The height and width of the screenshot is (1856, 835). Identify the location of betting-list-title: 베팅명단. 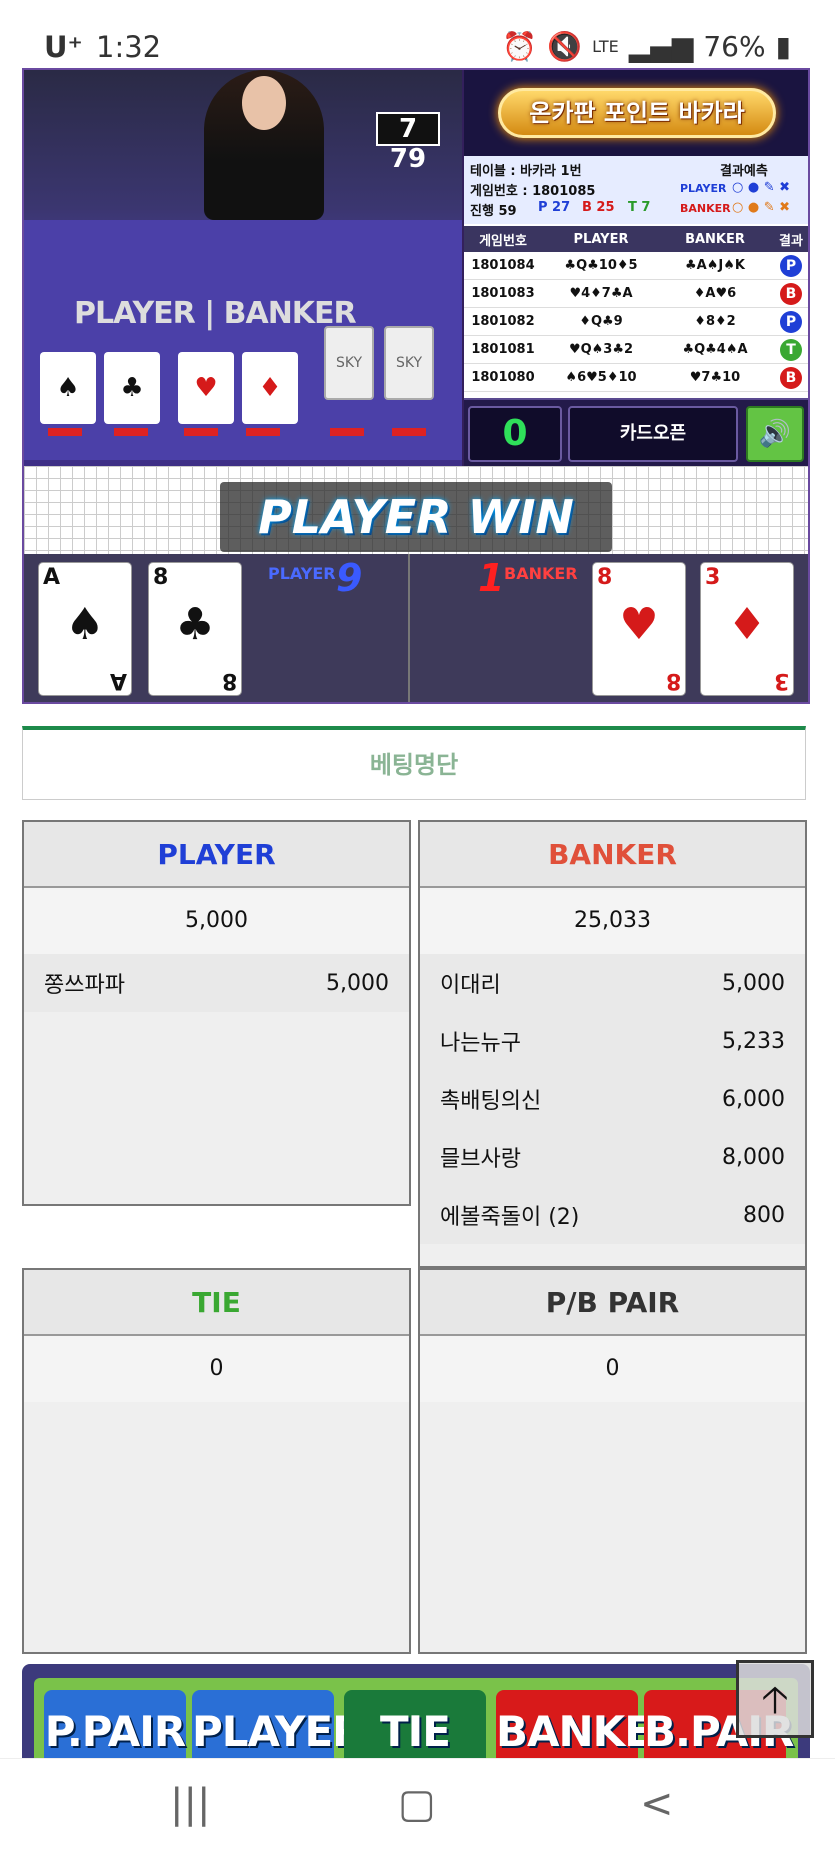
(414, 765).